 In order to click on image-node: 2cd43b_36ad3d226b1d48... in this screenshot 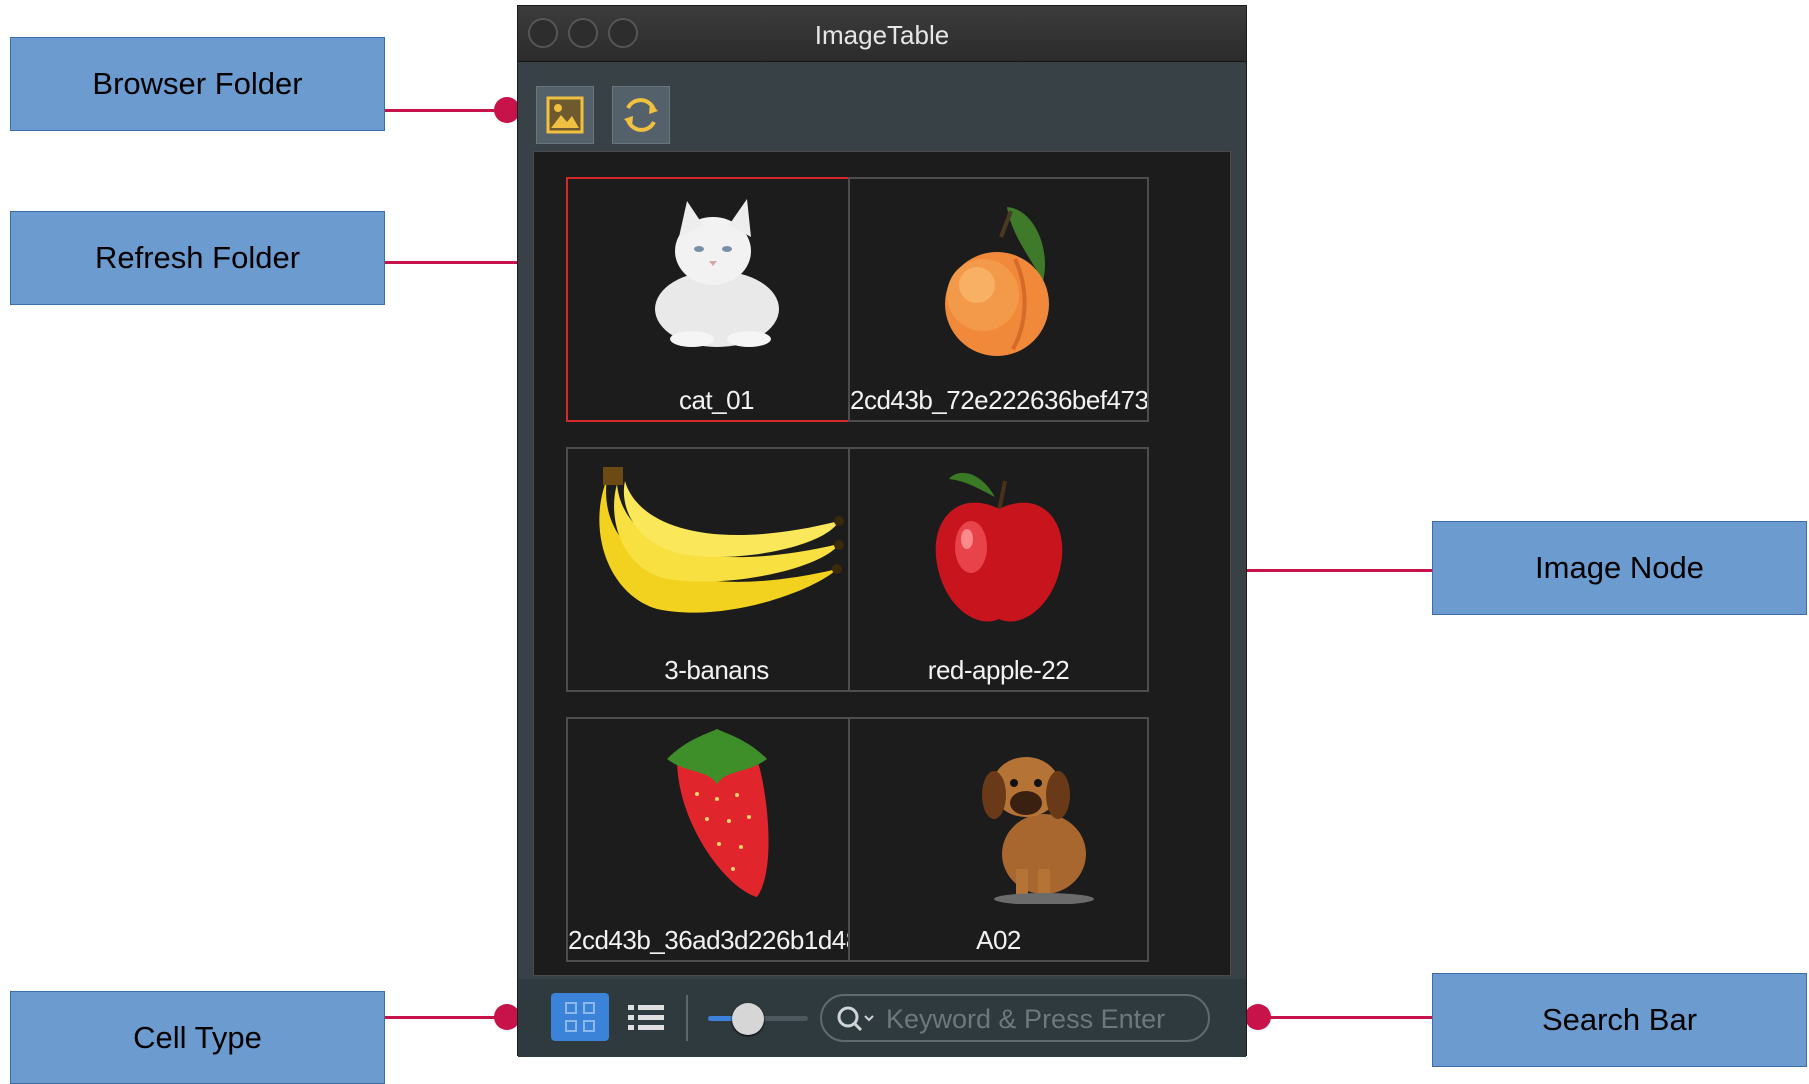, I will do `click(716, 839)`.